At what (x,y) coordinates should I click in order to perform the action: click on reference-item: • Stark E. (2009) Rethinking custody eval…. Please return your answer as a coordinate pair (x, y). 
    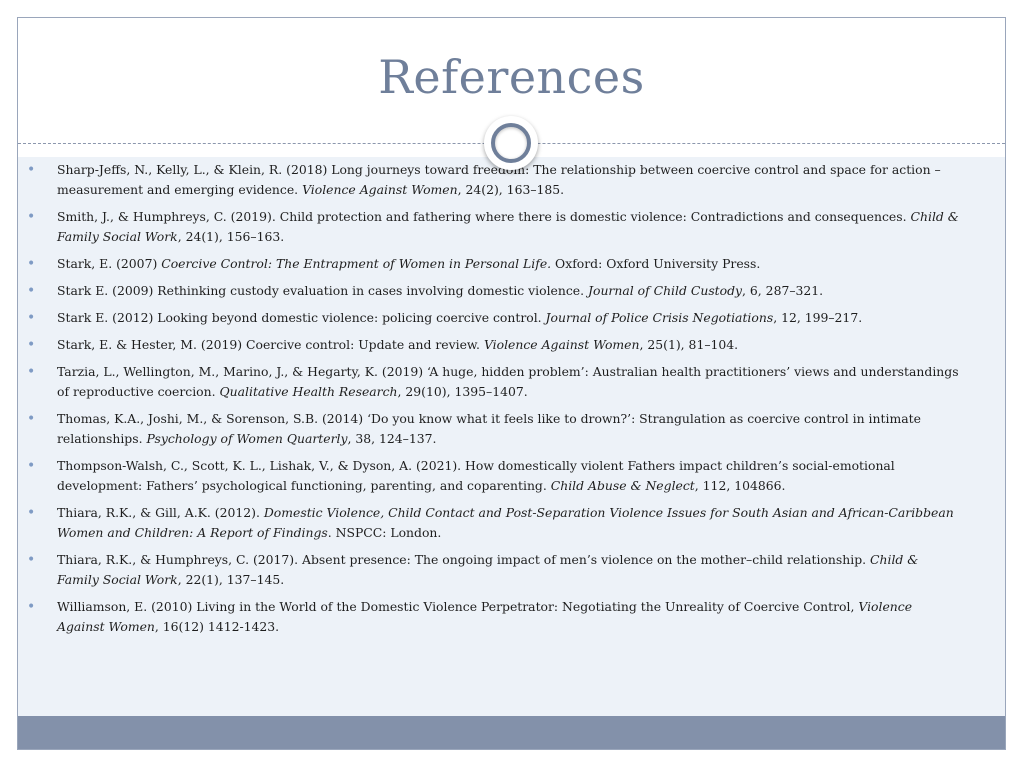
    Looking at the image, I should click on (494, 291).